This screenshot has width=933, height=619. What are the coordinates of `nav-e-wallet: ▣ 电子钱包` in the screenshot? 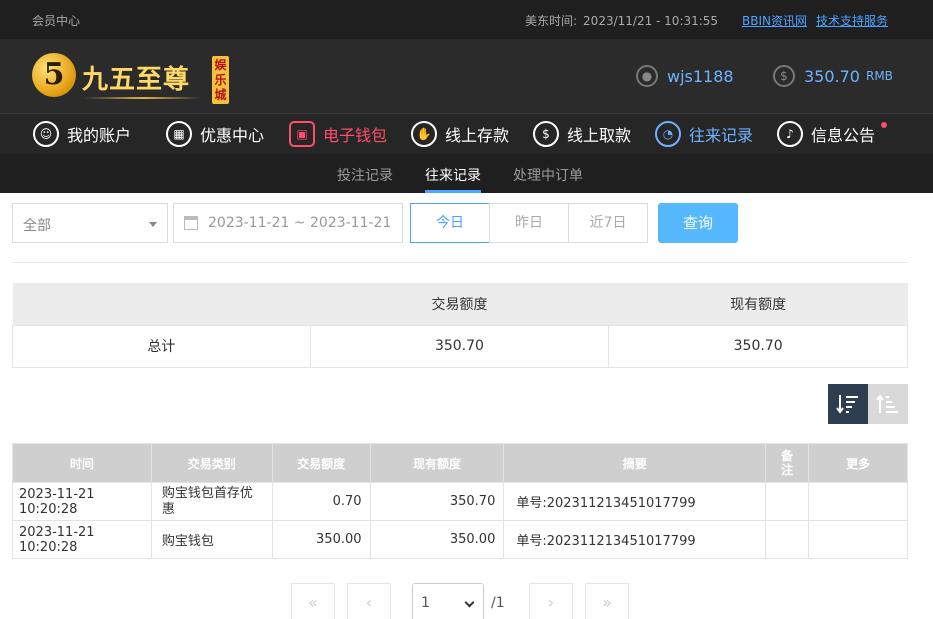 It's located at (338, 134).